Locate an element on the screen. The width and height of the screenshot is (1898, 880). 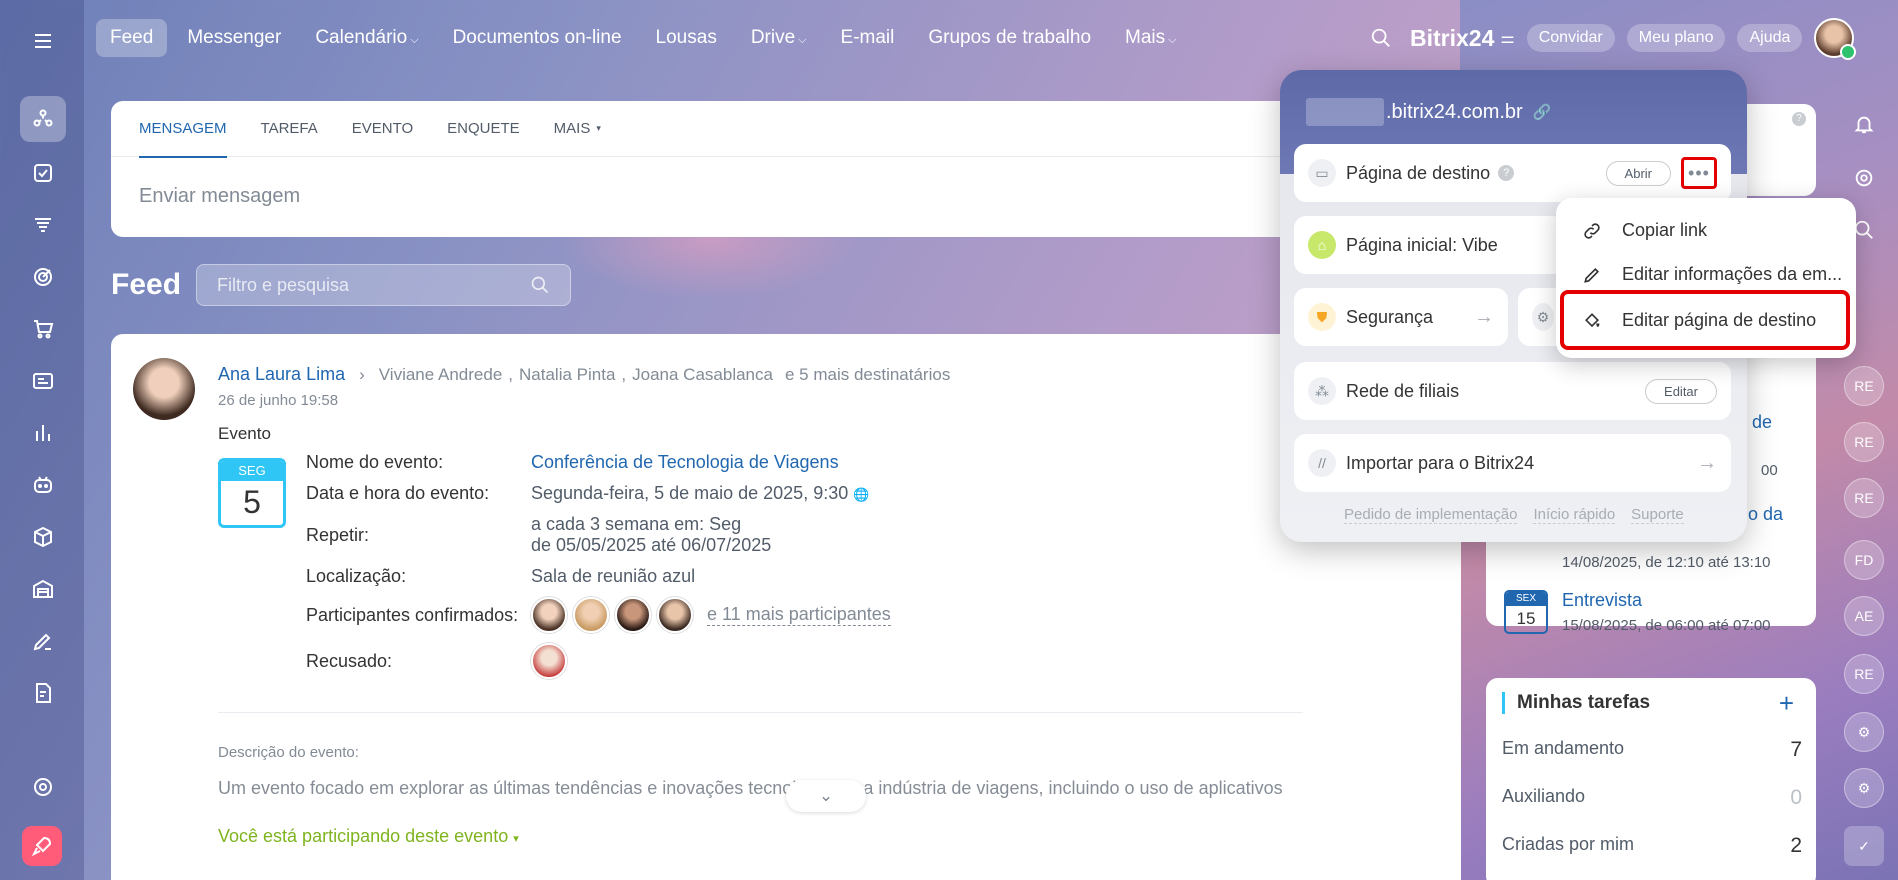
security-row: ⛊ Segurança → is located at coordinates (1401, 317).